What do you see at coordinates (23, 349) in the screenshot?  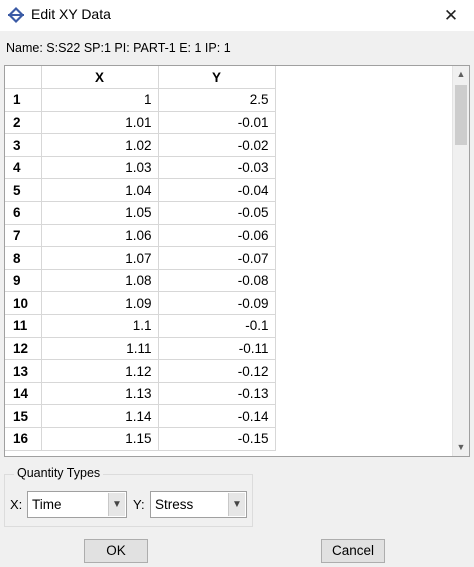 I see `row-header: 12` at bounding box center [23, 349].